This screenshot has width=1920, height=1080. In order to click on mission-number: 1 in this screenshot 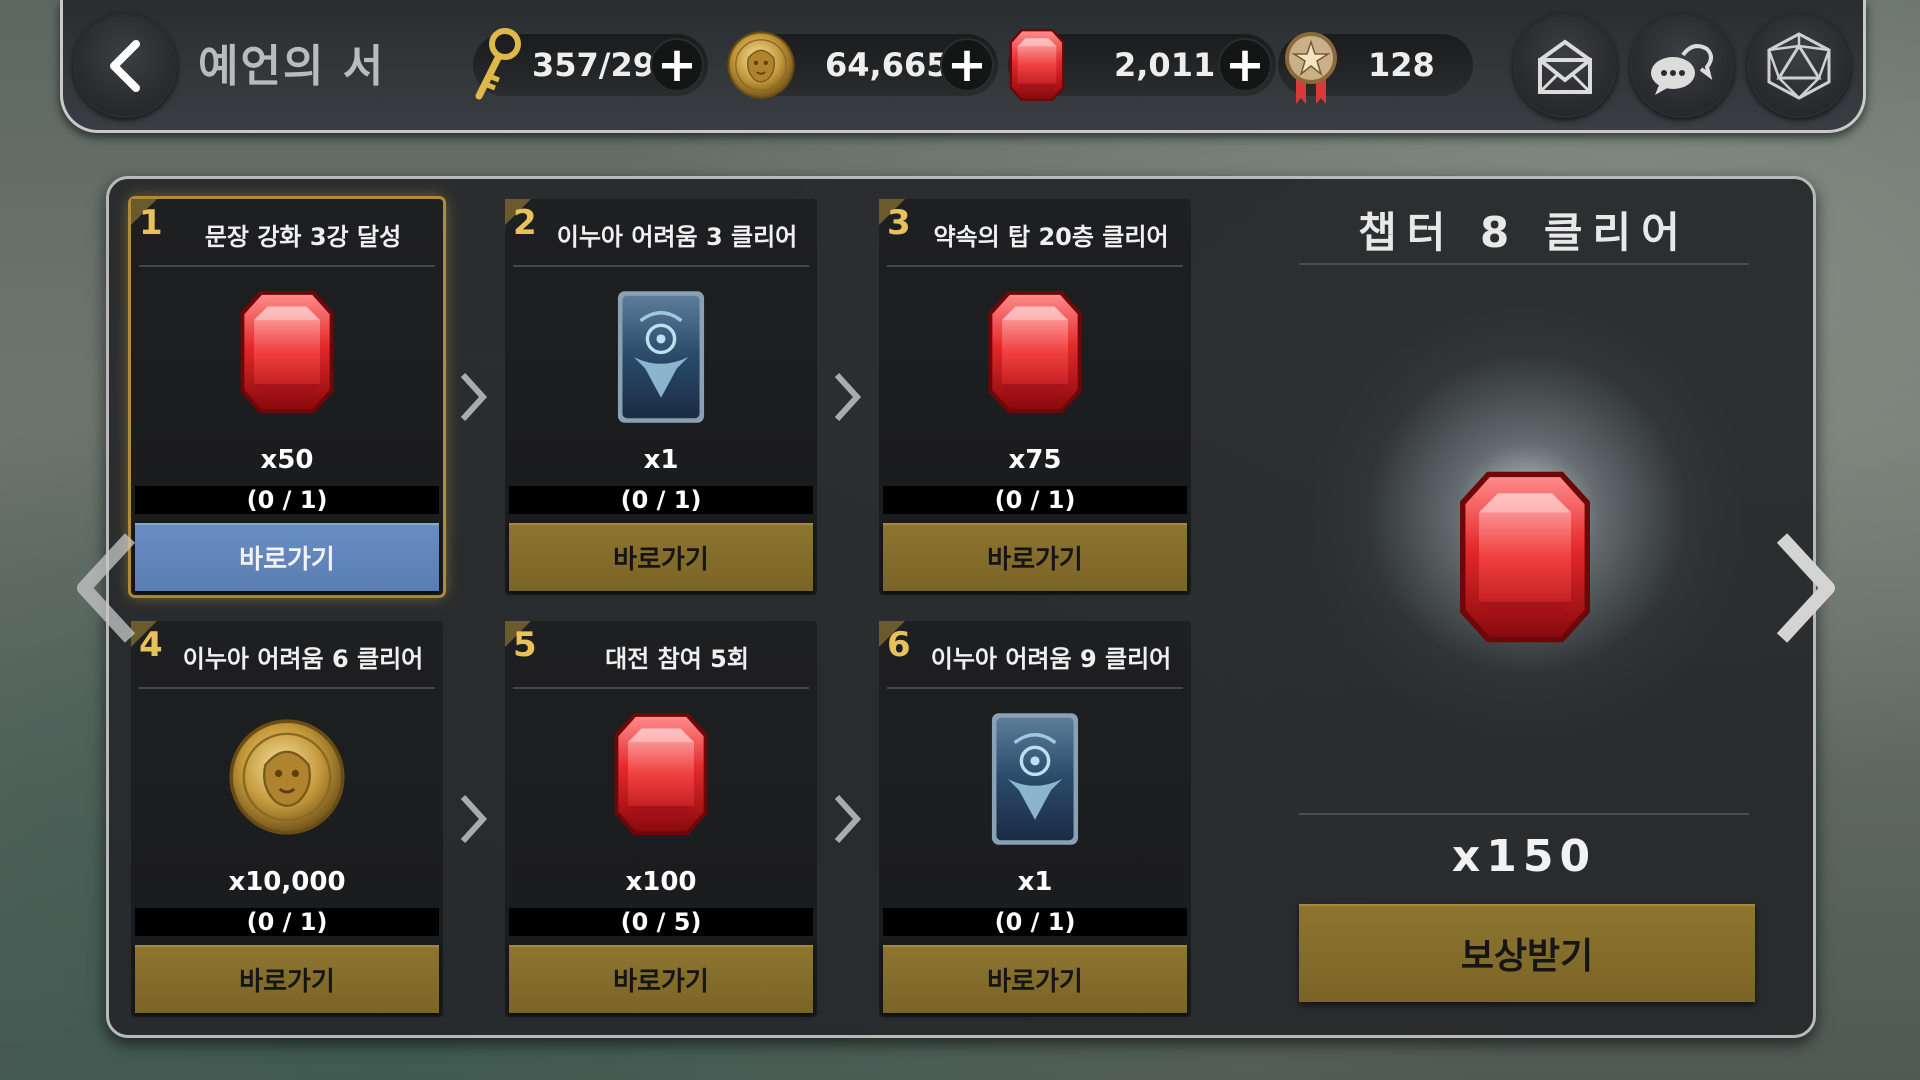, I will do `click(151, 223)`.